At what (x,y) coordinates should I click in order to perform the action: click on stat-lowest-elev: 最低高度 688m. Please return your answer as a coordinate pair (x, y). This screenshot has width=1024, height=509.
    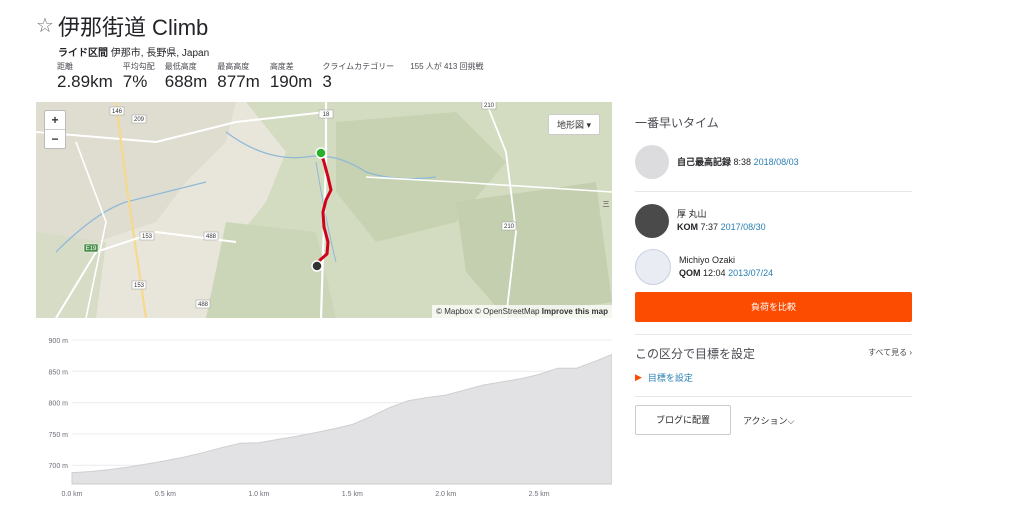
    Looking at the image, I should click on (186, 76).